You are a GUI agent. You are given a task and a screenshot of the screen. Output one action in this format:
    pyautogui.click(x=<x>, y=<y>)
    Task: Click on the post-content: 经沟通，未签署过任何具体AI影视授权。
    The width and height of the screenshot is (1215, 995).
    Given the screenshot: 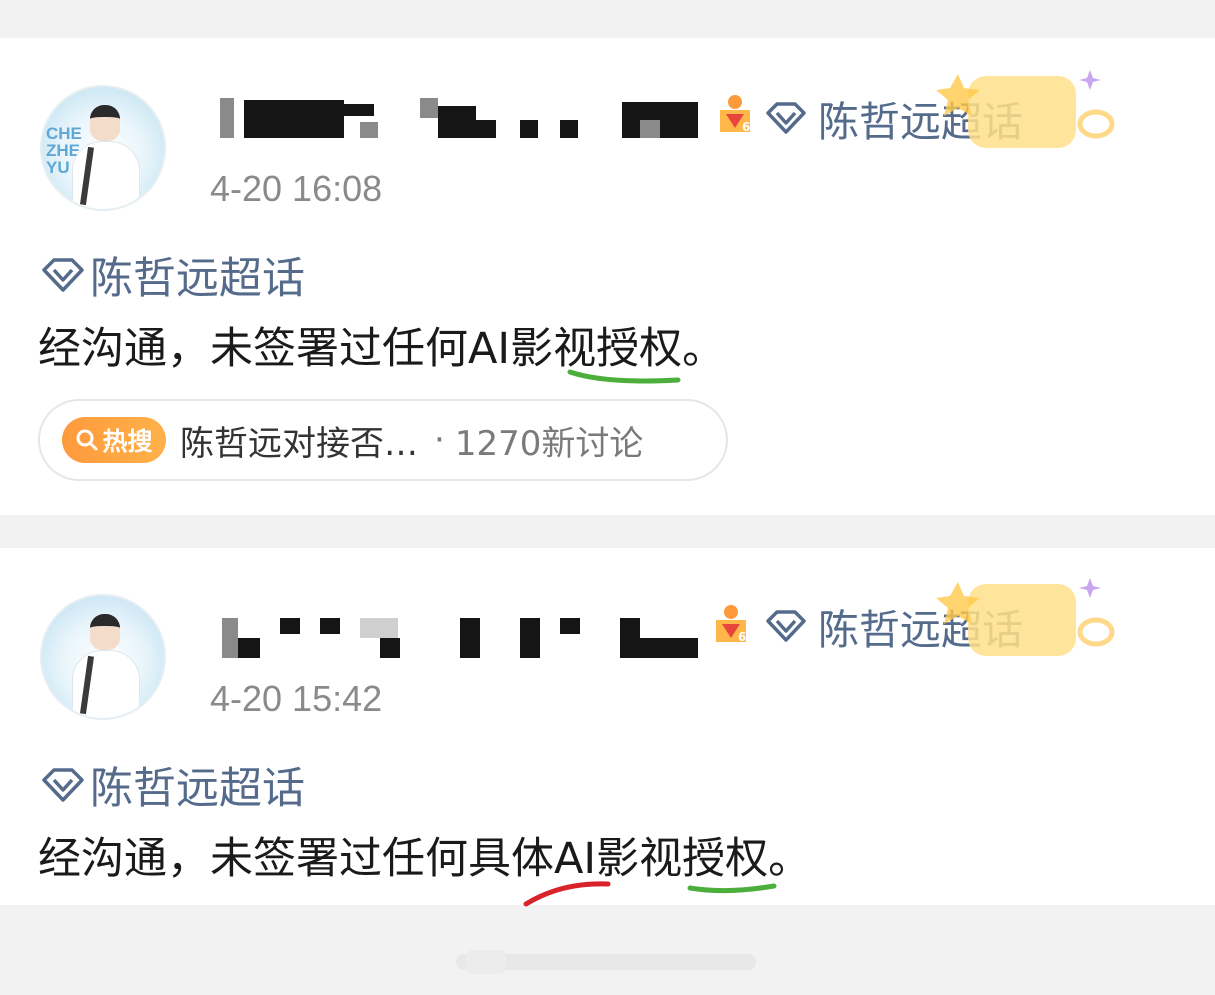 What is the action you would take?
    pyautogui.click(x=425, y=859)
    